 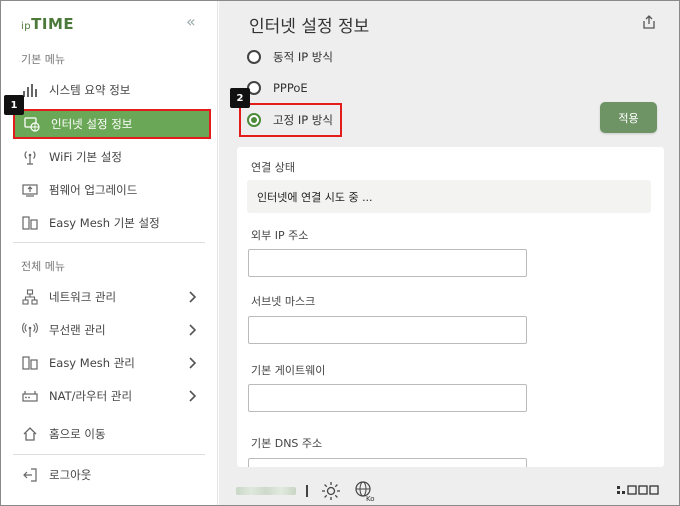 What do you see at coordinates (30, 330) in the screenshot?
I see `wireless-icon` at bounding box center [30, 330].